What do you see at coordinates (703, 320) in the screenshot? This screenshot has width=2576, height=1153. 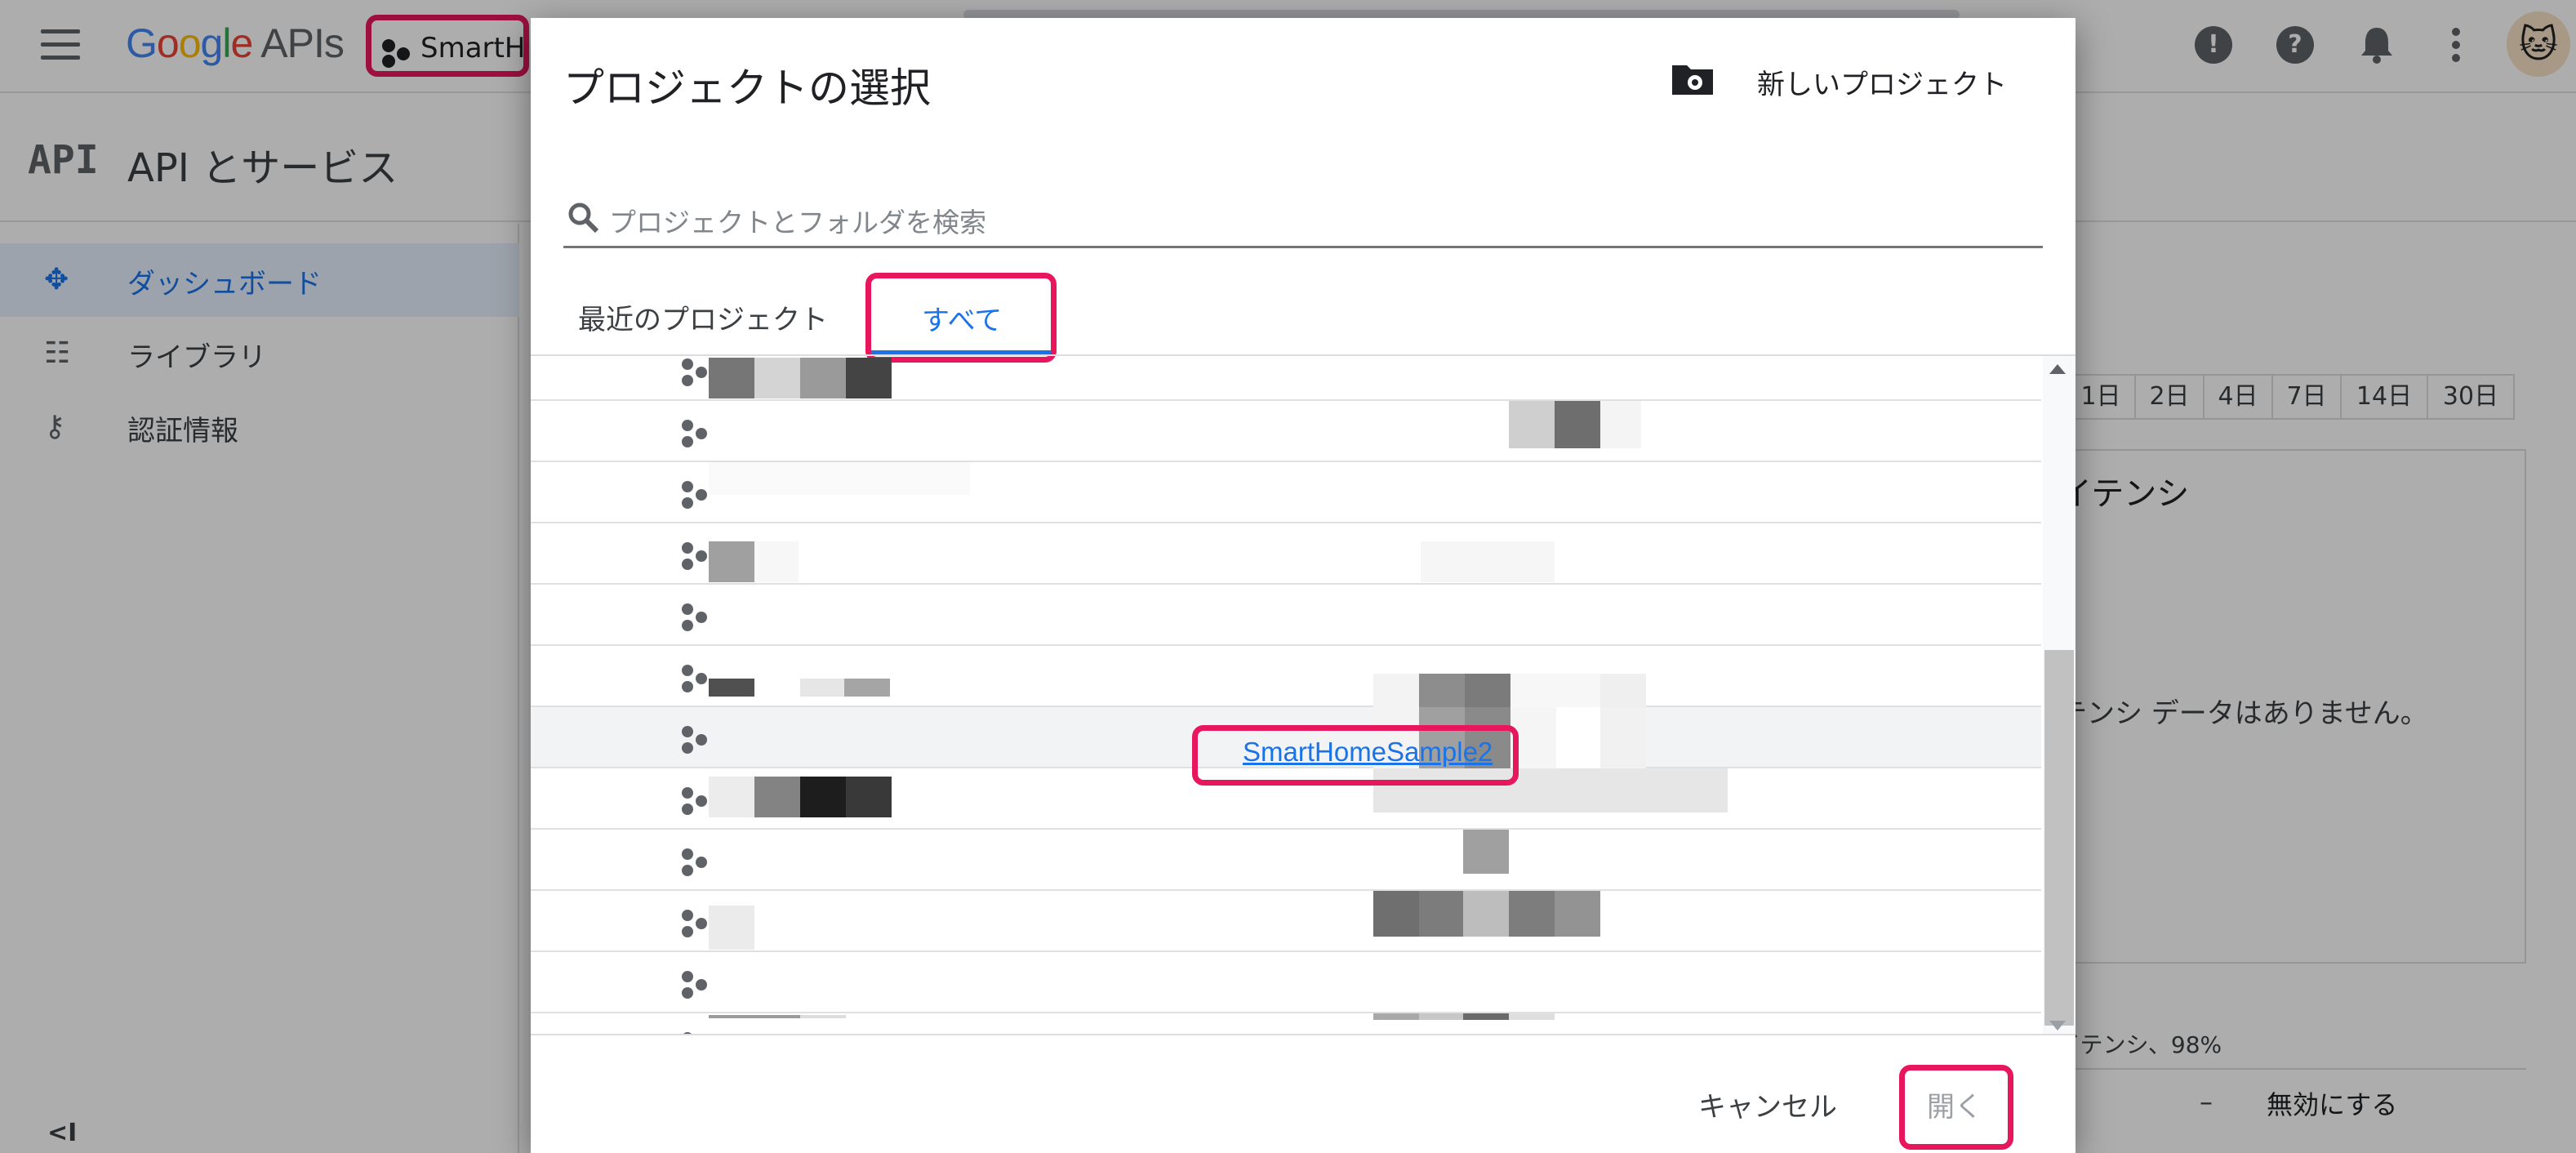 I see `tab-label: 最近のプロジェクト` at bounding box center [703, 320].